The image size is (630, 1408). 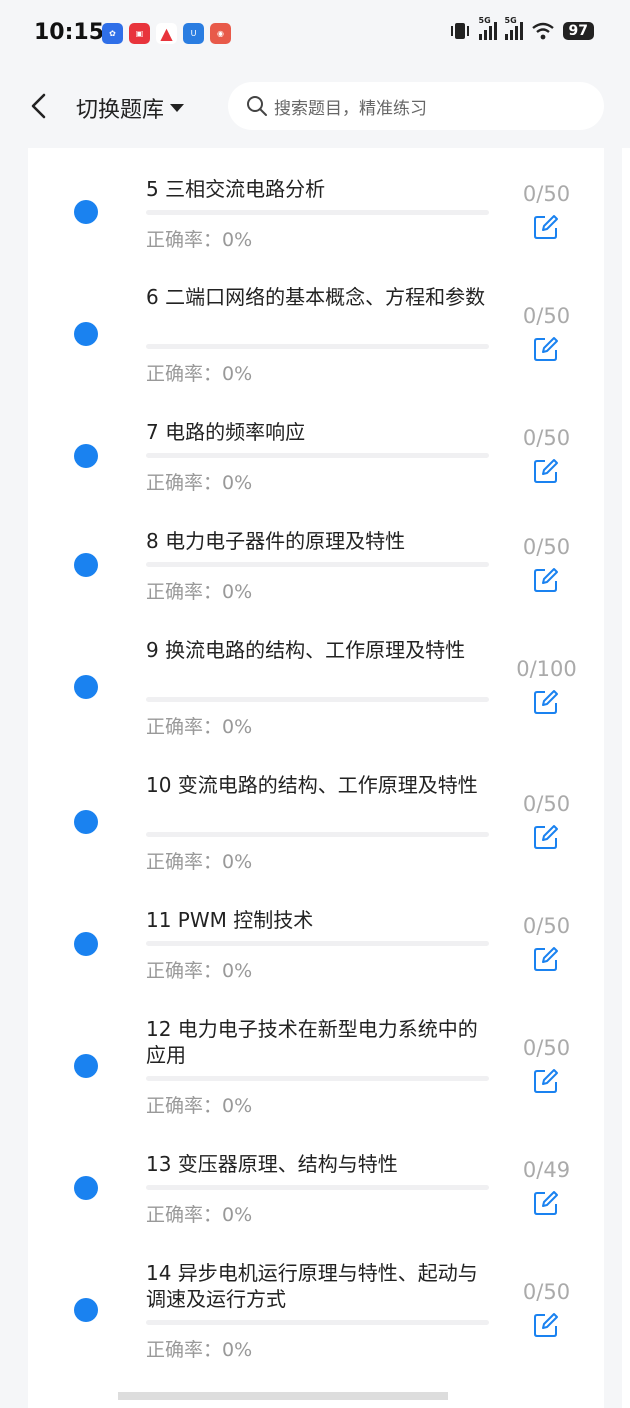 What do you see at coordinates (542, 31) in the screenshot?
I see `wifi-icon` at bounding box center [542, 31].